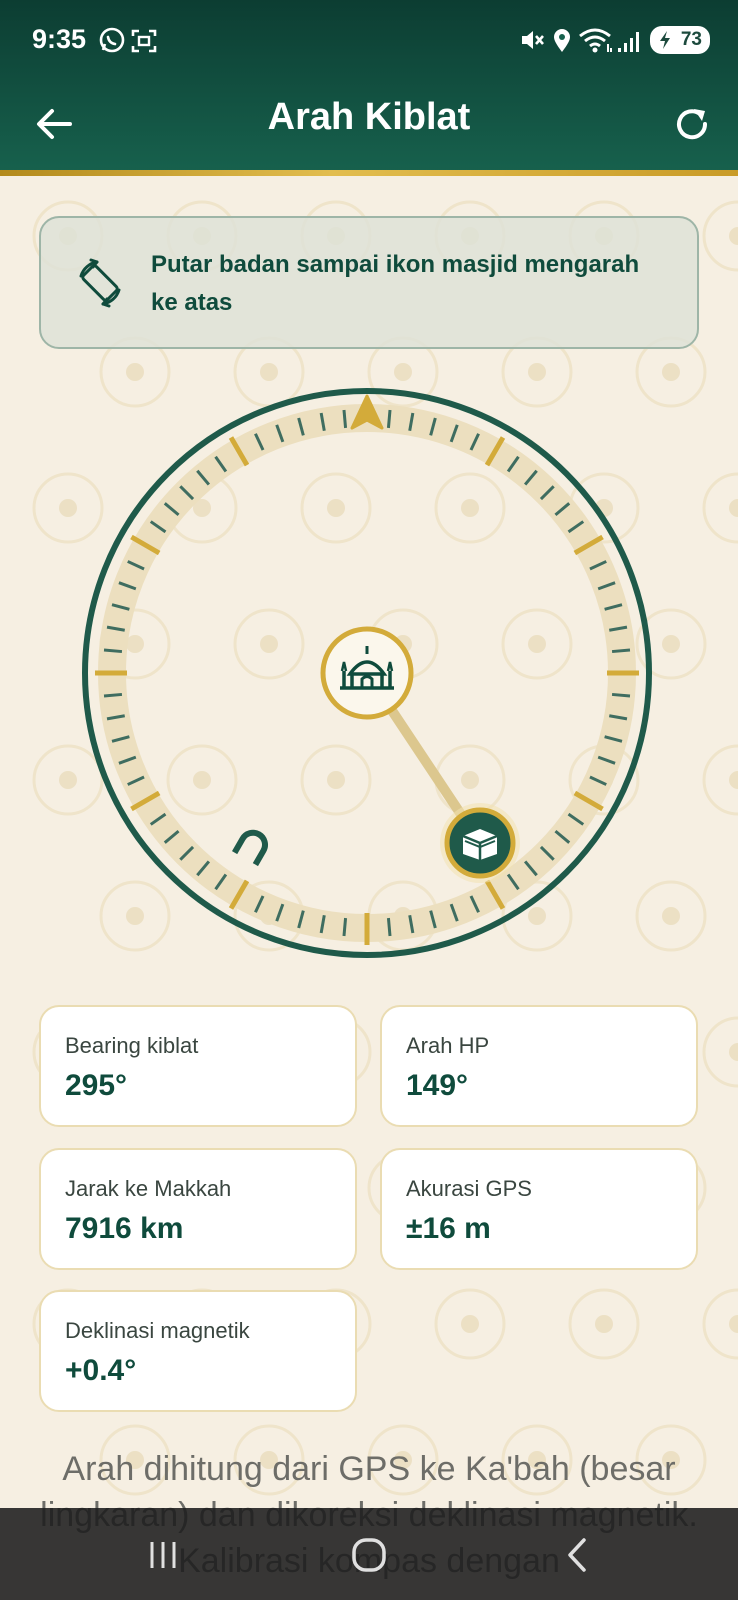  Describe the element at coordinates (163, 1555) in the screenshot. I see `recent-apps-icon` at that location.